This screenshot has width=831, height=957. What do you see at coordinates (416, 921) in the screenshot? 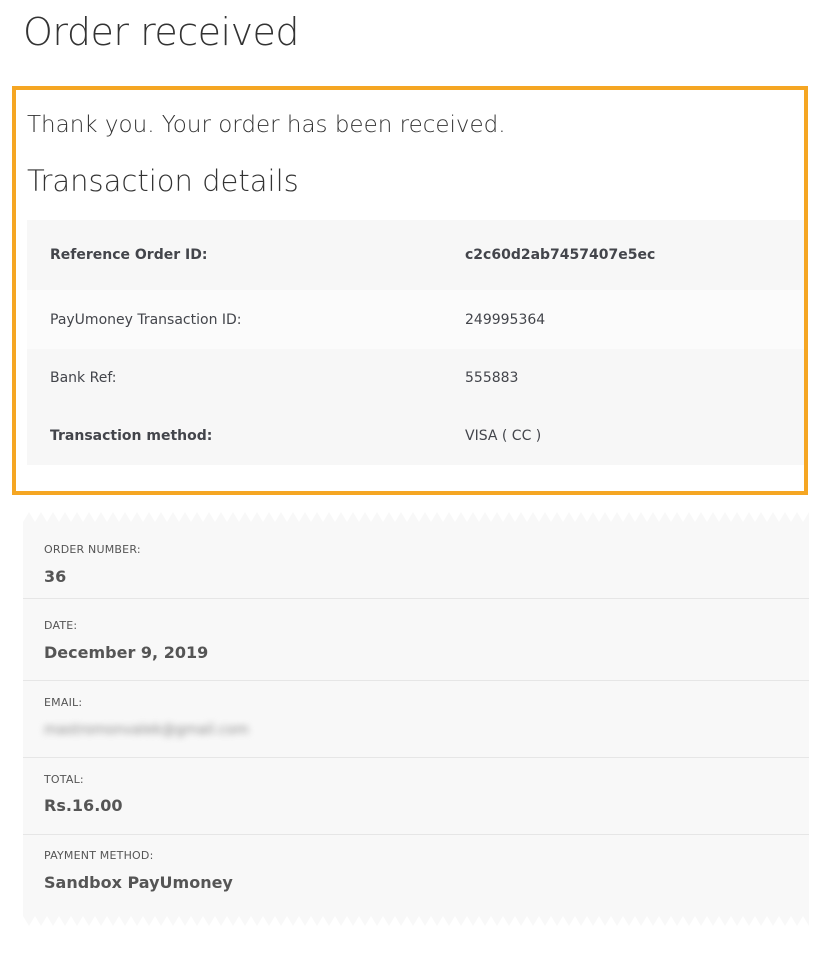
I see `receipt-zigzag-bottom` at bounding box center [416, 921].